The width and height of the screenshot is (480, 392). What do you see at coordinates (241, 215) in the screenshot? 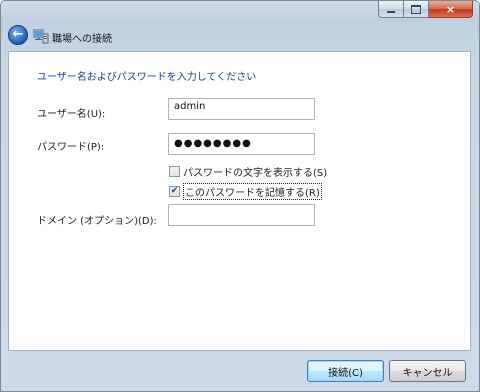
I see `domain-field` at bounding box center [241, 215].